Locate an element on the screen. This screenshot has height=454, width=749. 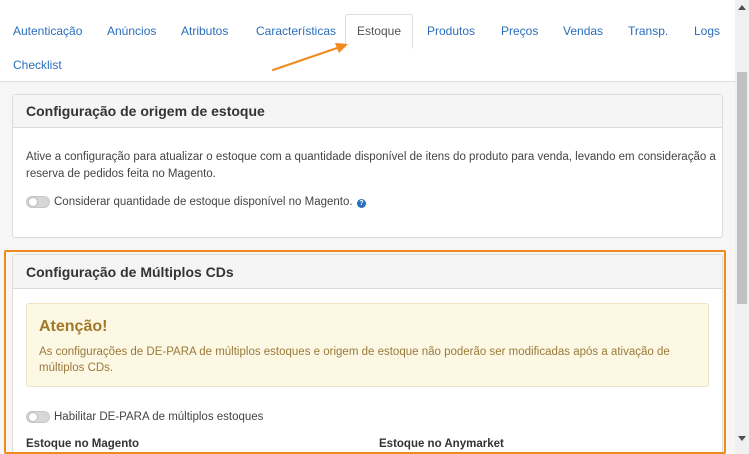
scrollbar-thumb is located at coordinates (742, 188).